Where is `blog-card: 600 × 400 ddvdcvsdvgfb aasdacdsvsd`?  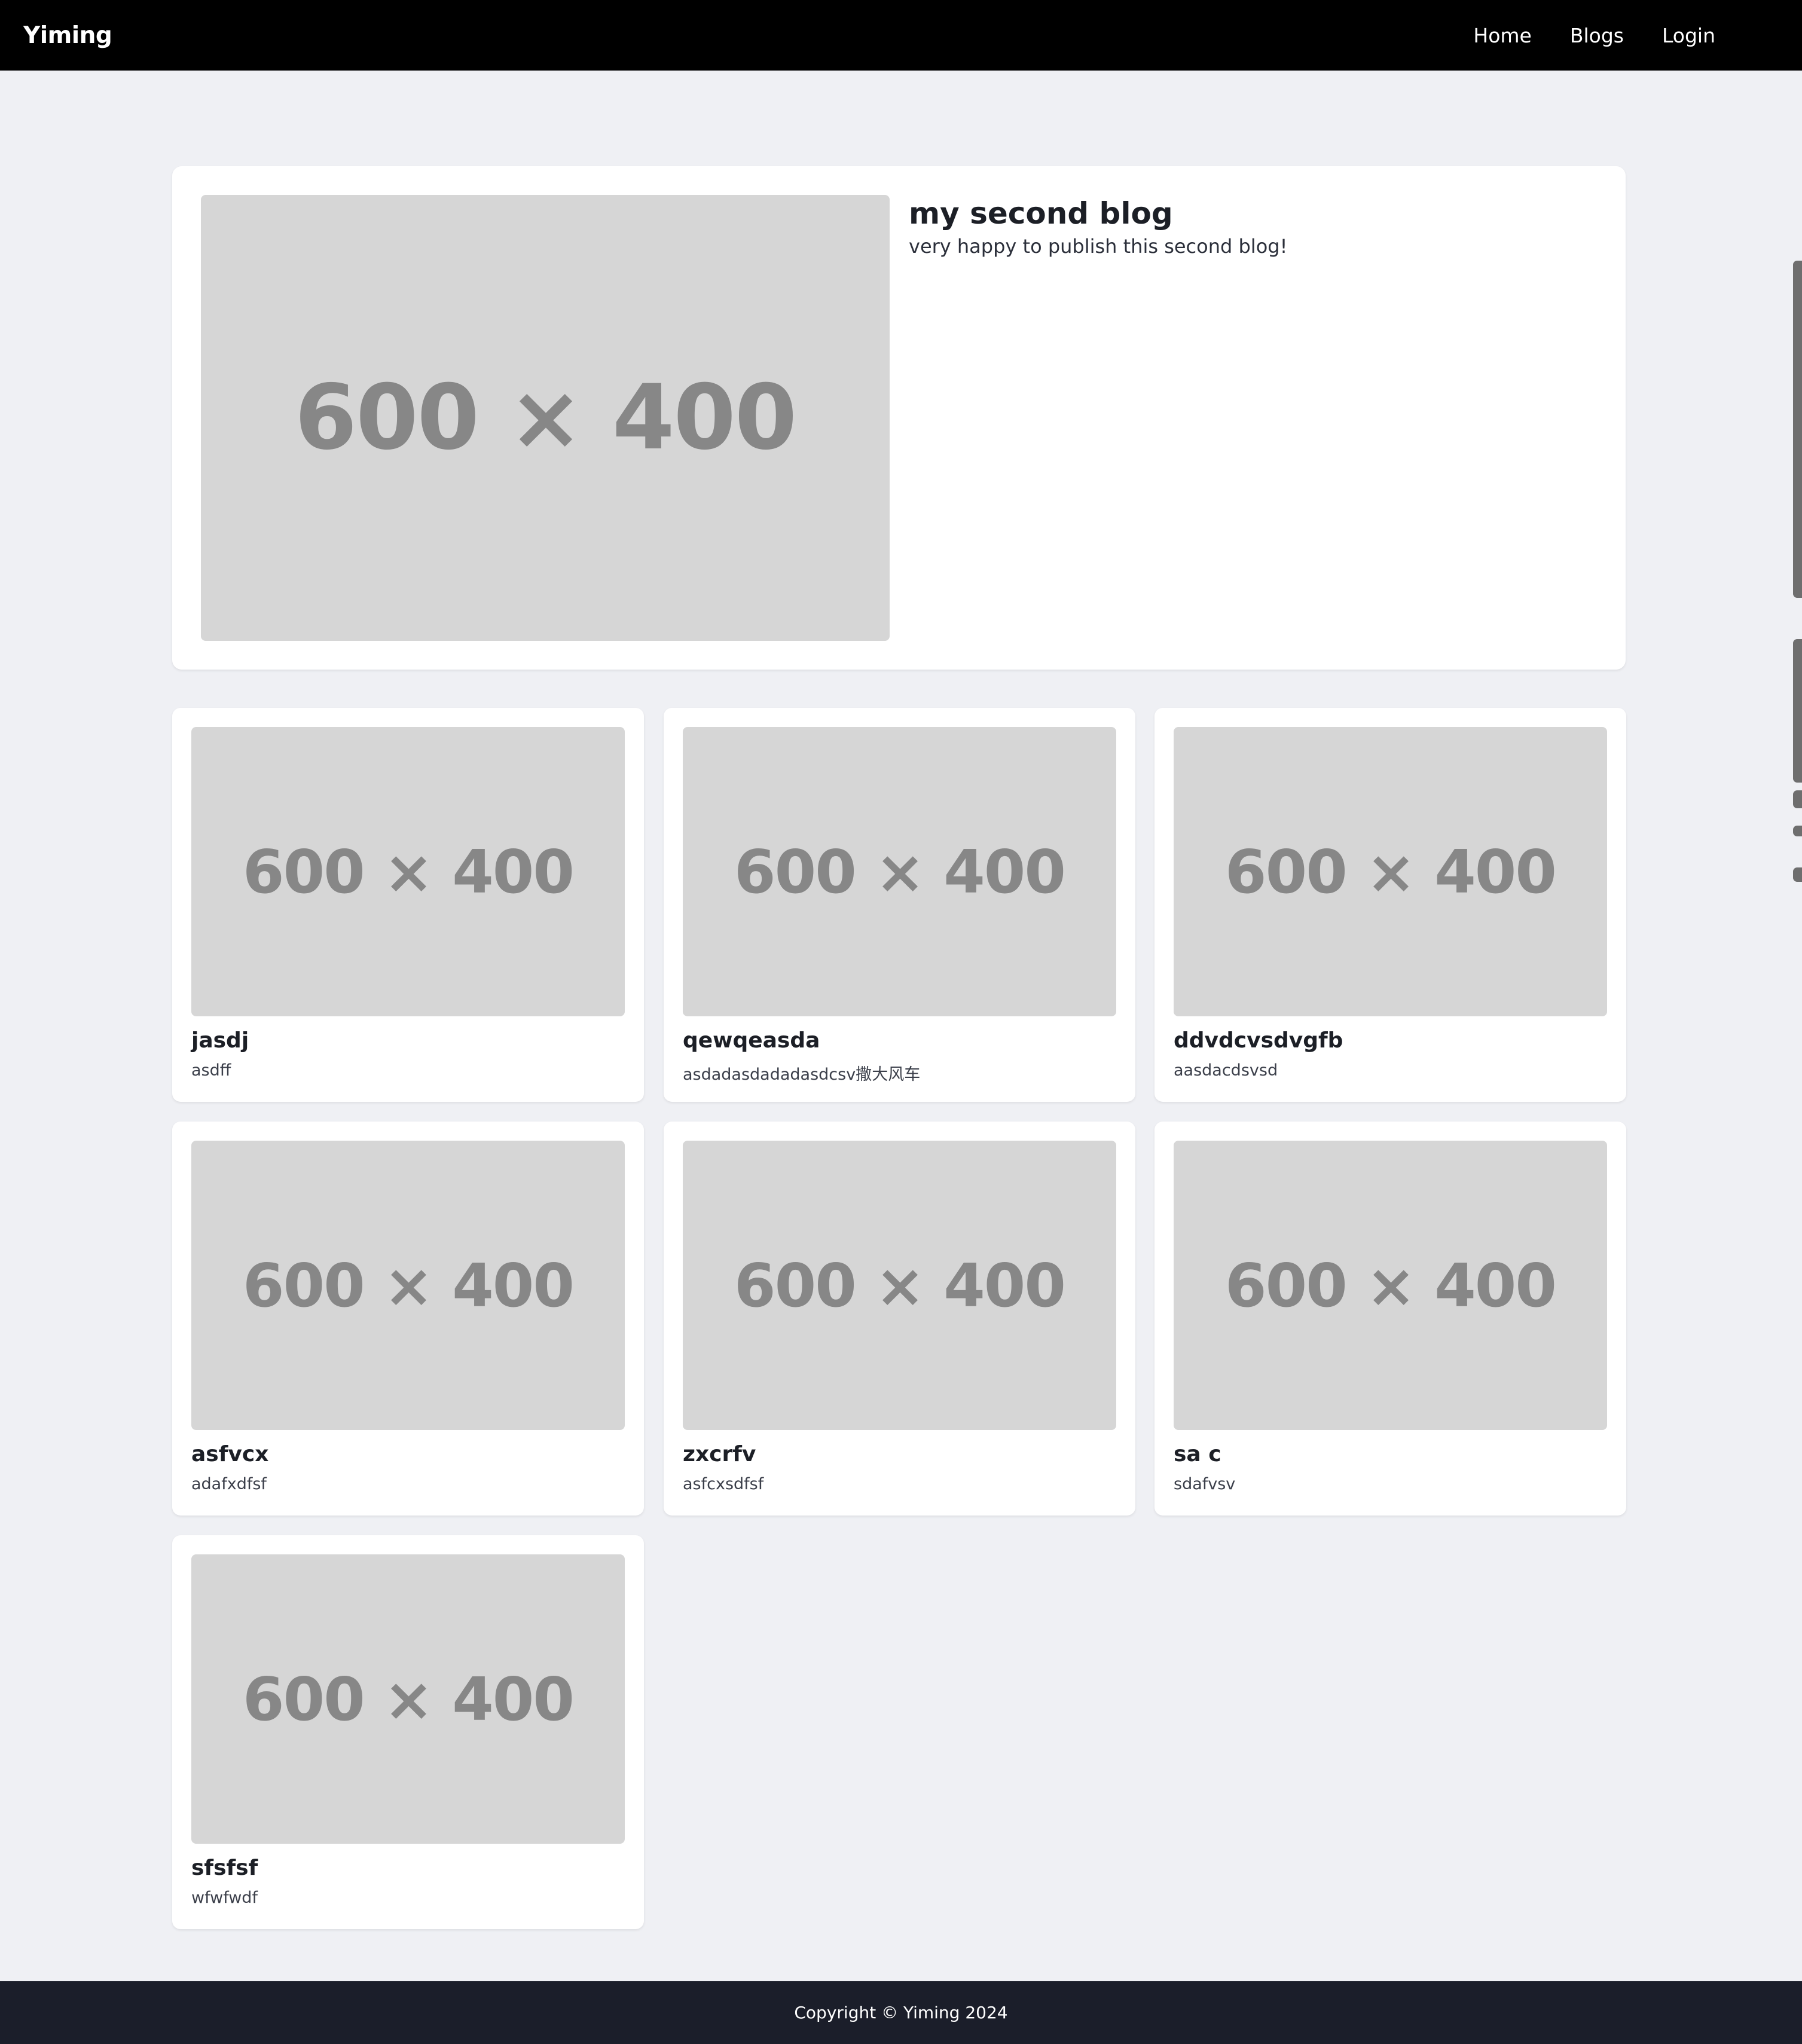
blog-card: 600 × 400 ddvdcvsdvgfb aasdacdsvsd is located at coordinates (1390, 905).